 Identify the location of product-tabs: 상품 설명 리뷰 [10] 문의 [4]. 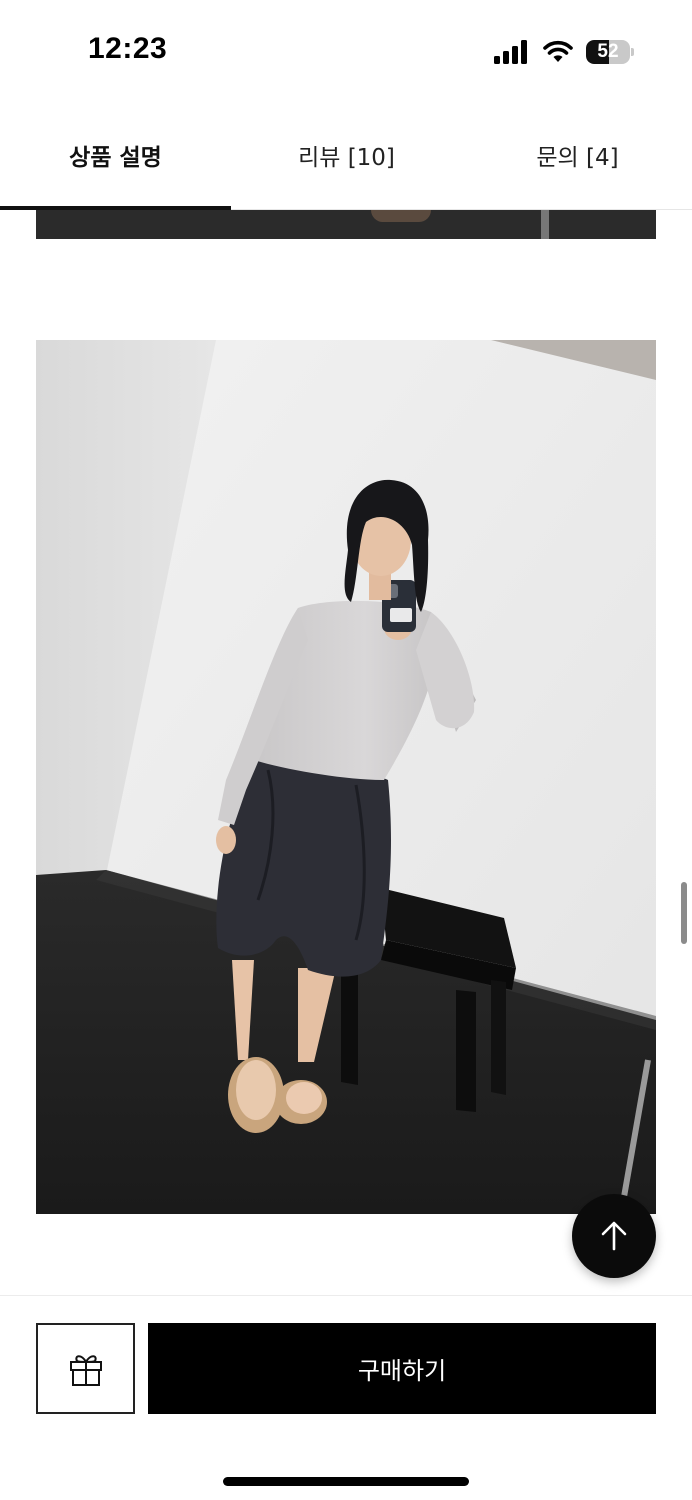
(346, 155).